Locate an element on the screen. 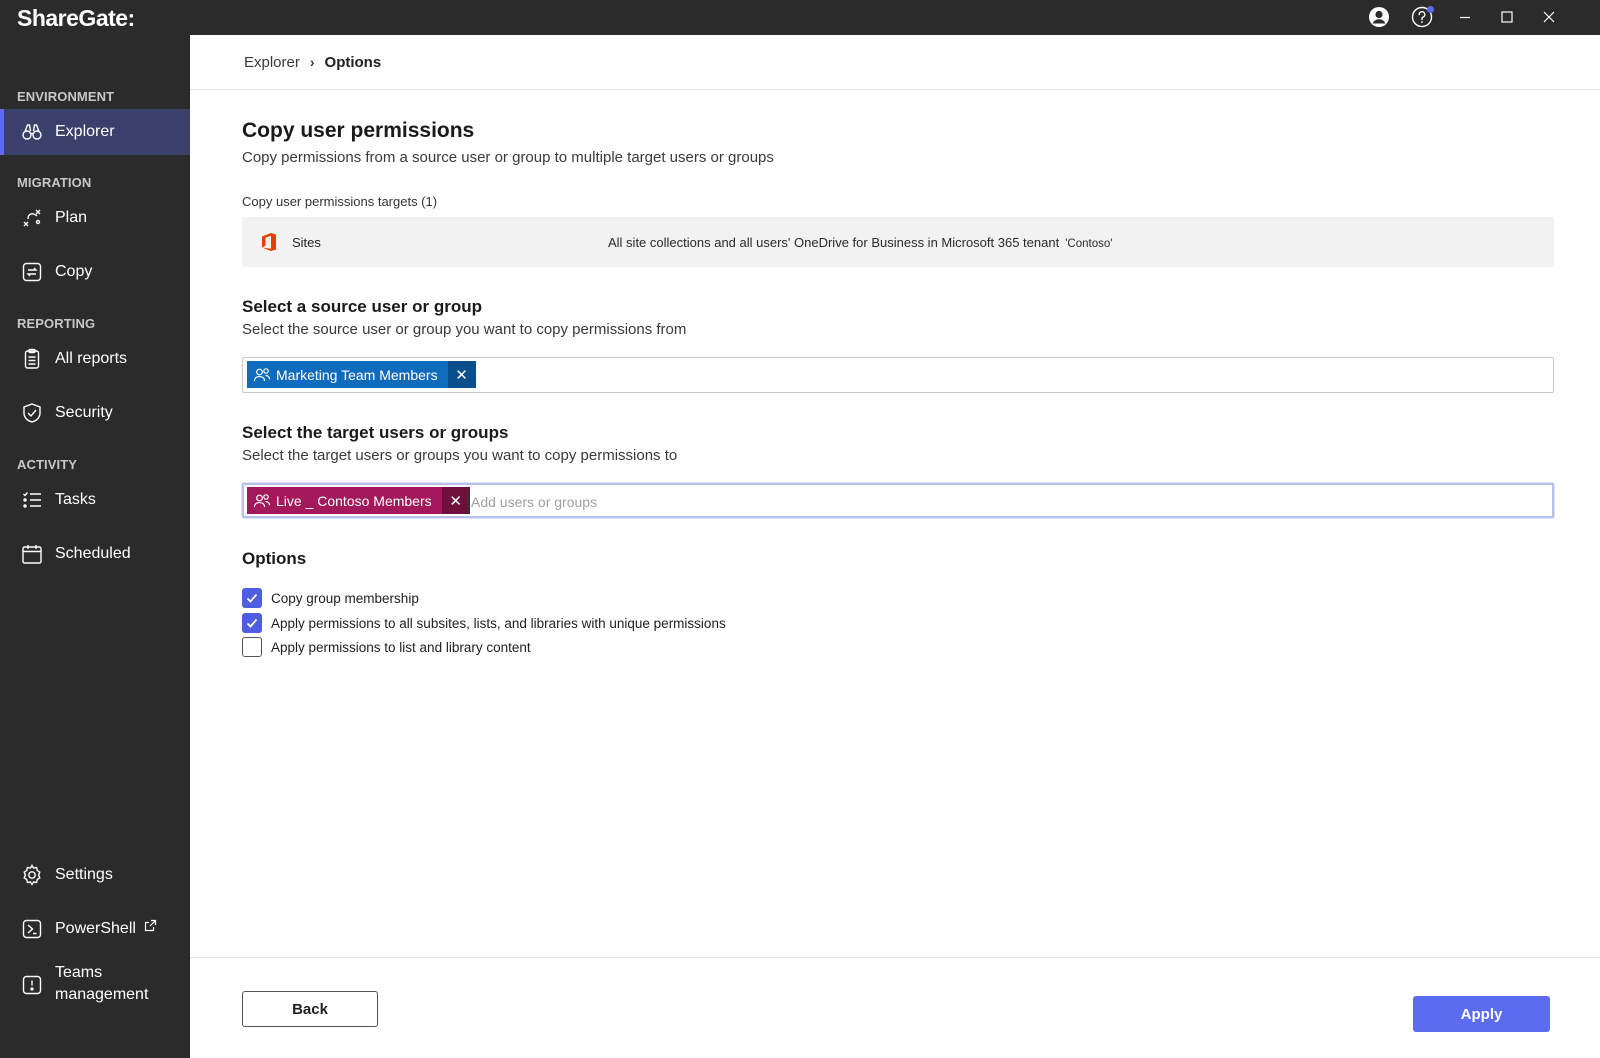 The height and width of the screenshot is (1058, 1600). chevron-right-icon: › is located at coordinates (312, 62).